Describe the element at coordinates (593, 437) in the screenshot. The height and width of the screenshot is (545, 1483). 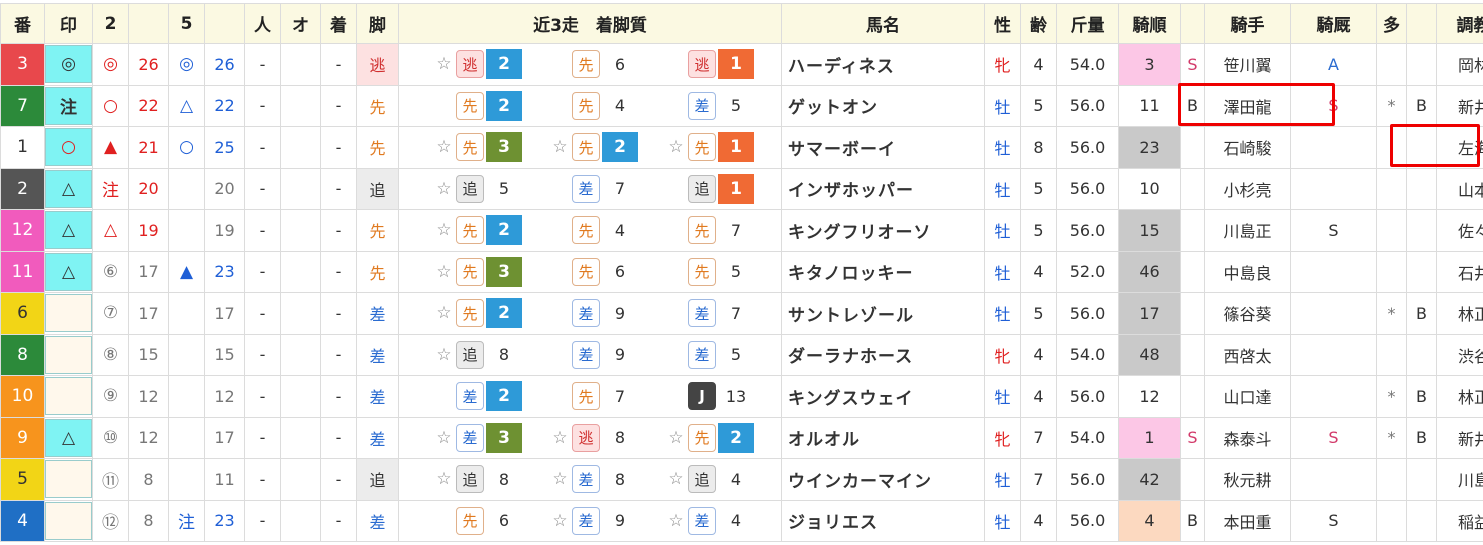
I see `recent-race: ☆ 逃 8` at that location.